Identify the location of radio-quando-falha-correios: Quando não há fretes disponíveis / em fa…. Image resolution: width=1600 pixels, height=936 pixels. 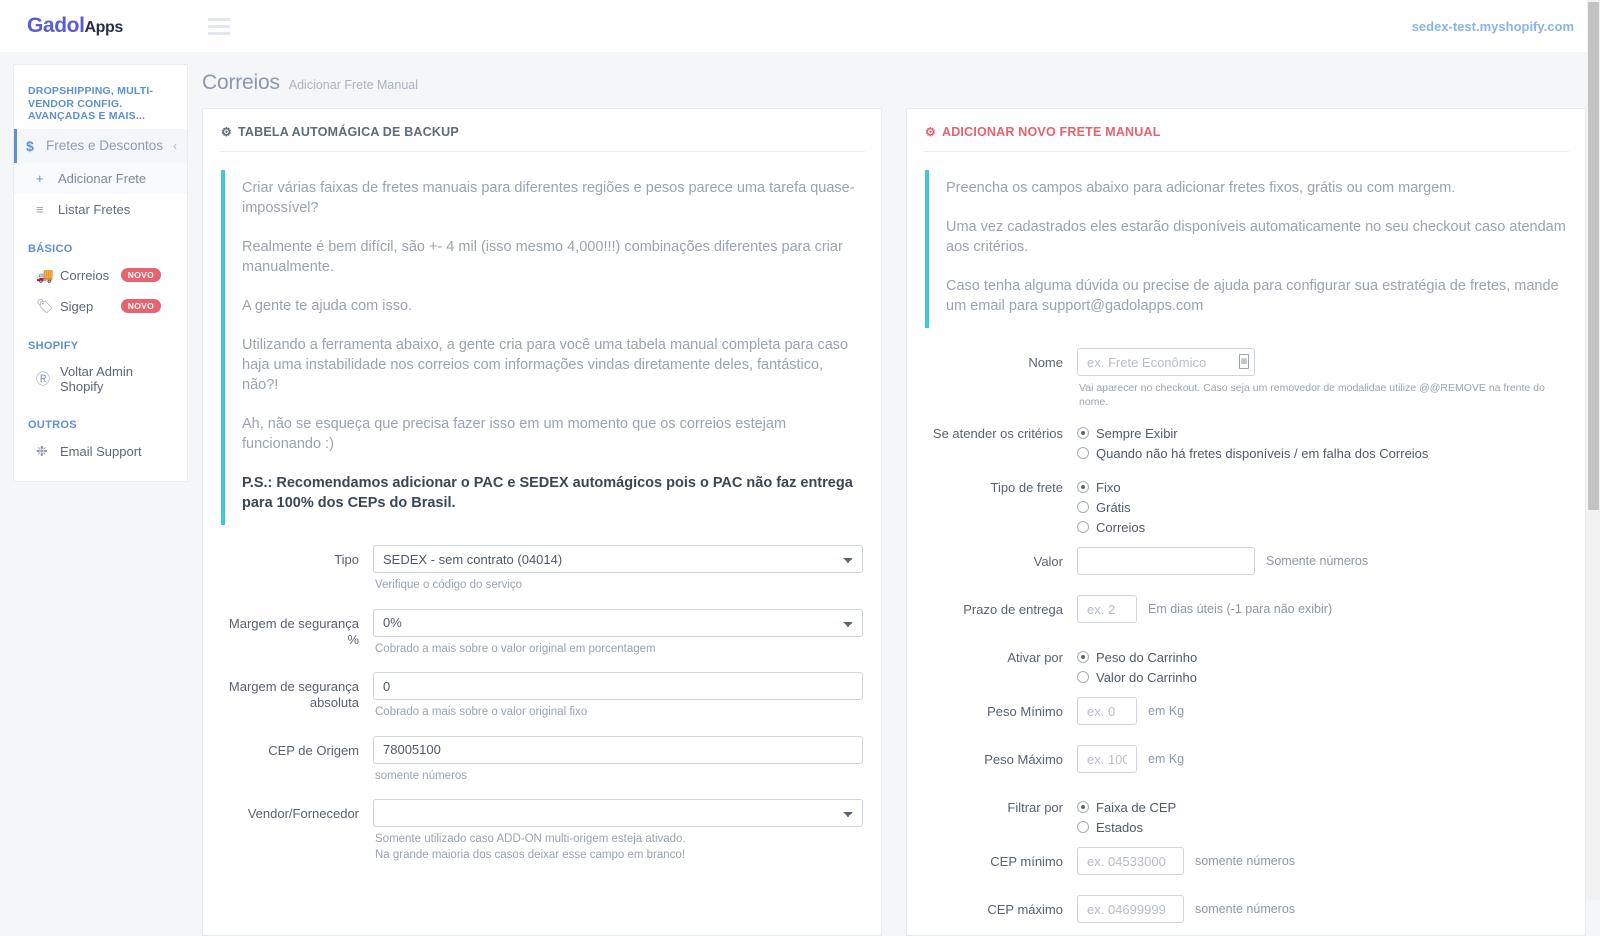
(1322, 453).